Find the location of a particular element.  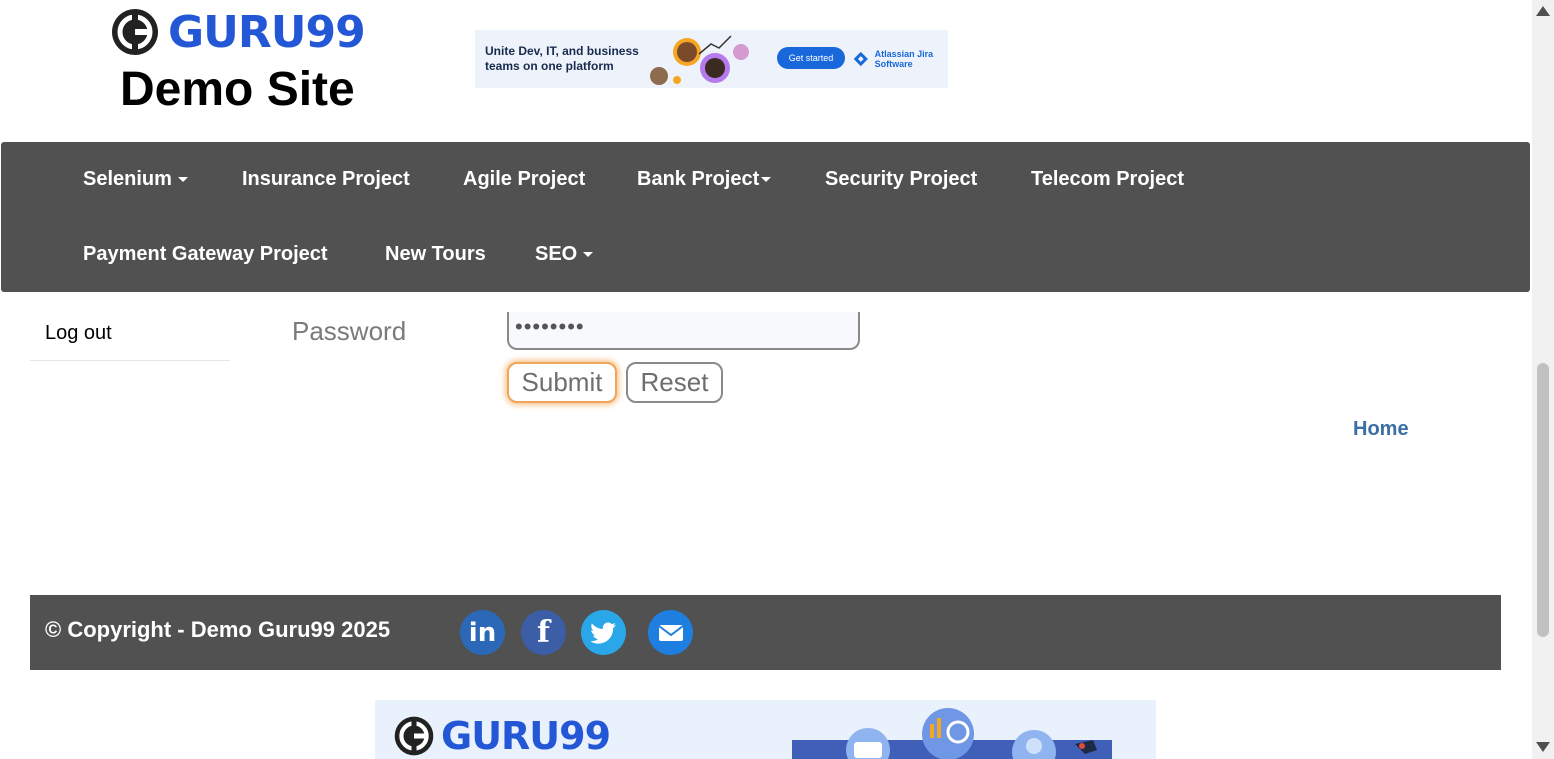

bottom-banner-logo: GURU99 is located at coordinates (502, 736).